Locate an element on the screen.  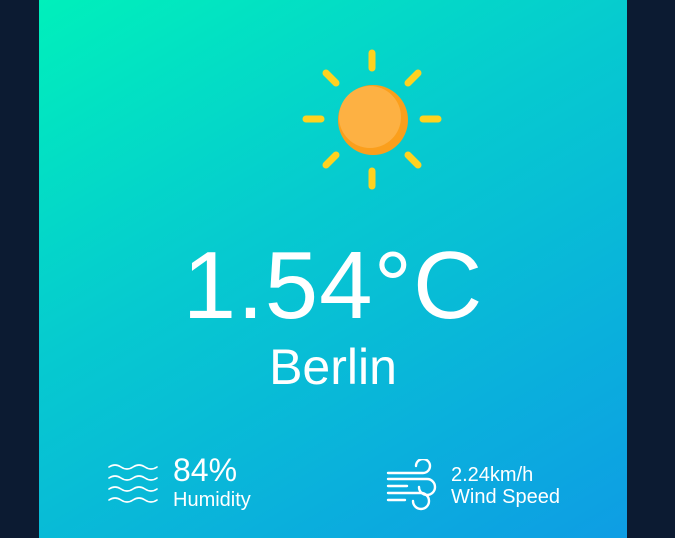
wind-icon is located at coordinates (411, 485).